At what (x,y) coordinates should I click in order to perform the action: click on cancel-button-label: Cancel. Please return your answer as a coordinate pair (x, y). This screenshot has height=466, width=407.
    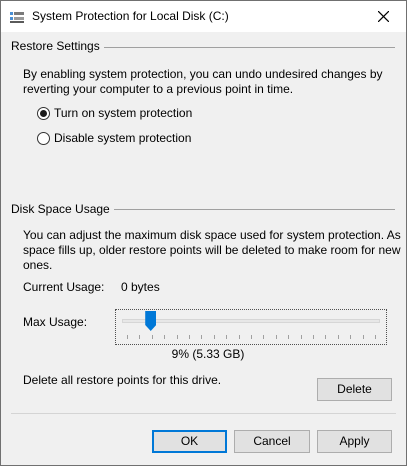
    Looking at the image, I should click on (272, 441).